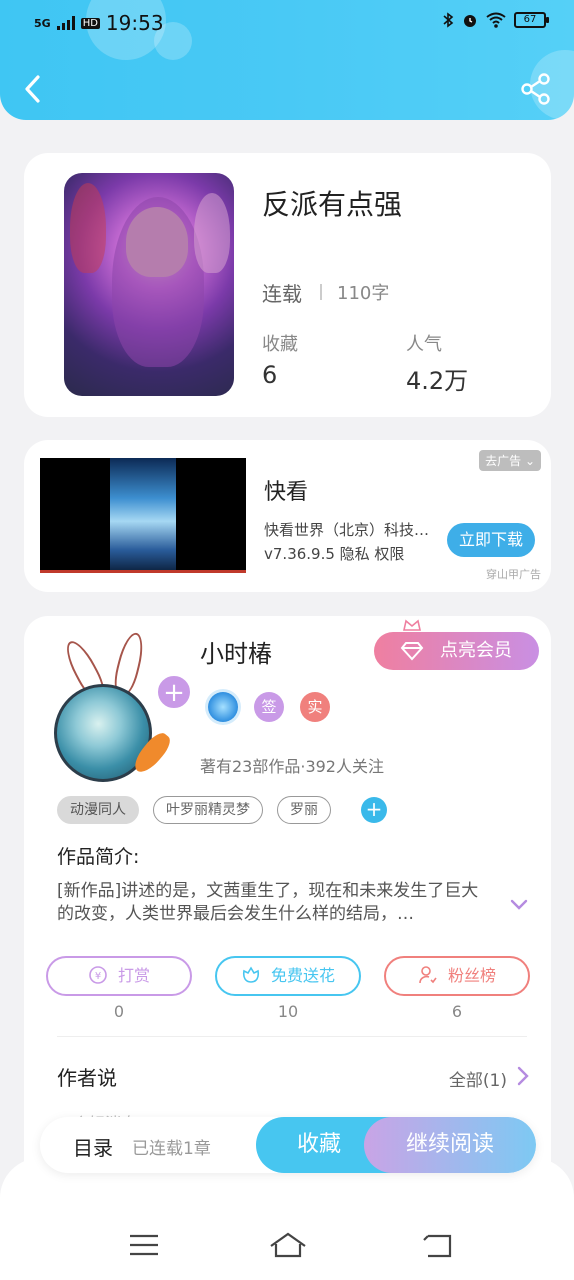 The image size is (574, 1280). What do you see at coordinates (476, 650) in the screenshot?
I see `vip-label: 点亮会员` at bounding box center [476, 650].